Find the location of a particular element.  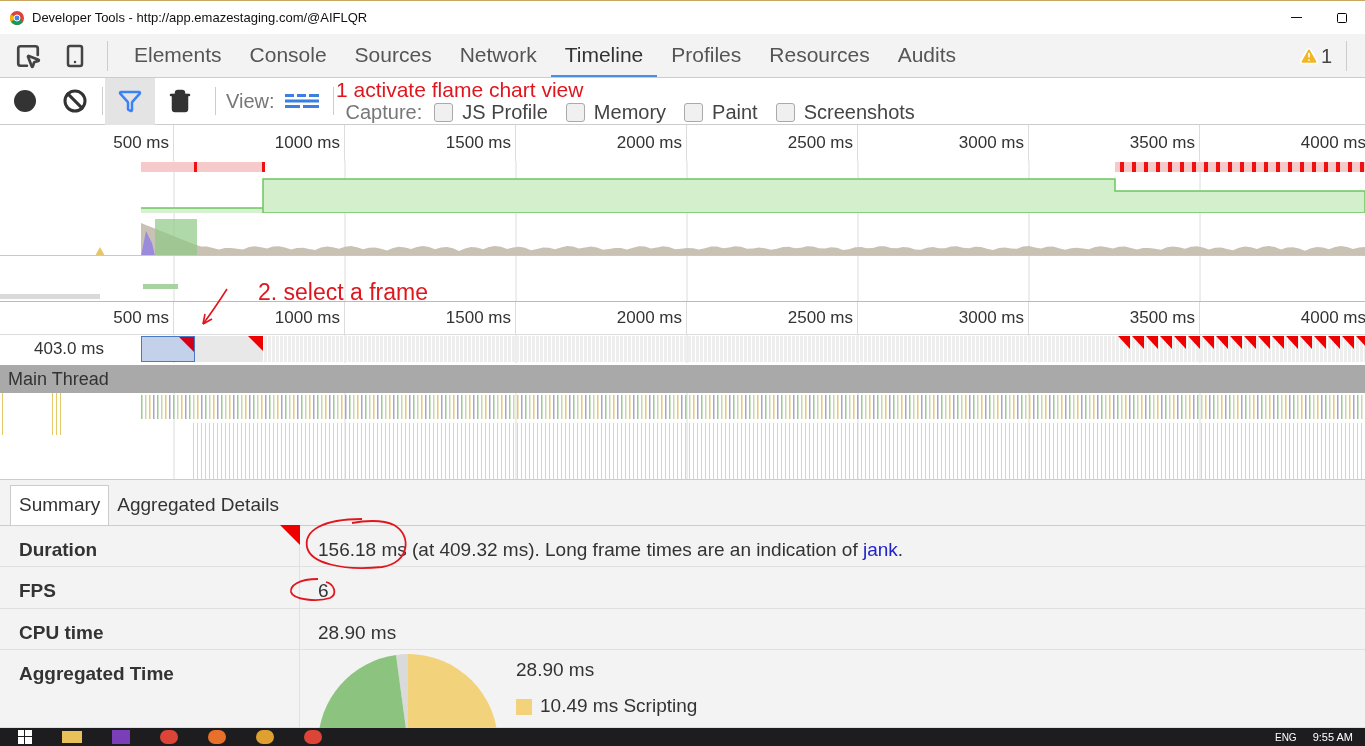

capture-checkbox: Screenshots is located at coordinates (845, 112).